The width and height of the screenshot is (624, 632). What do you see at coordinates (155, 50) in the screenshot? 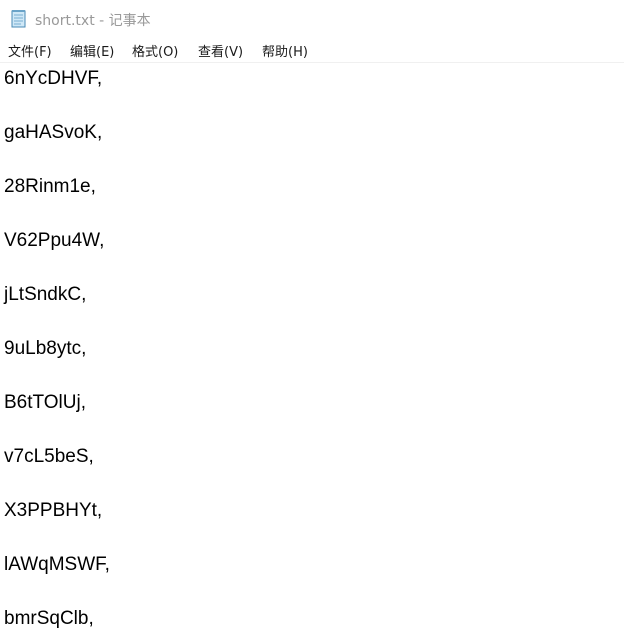
I see `menu-format: 格式(O)` at bounding box center [155, 50].